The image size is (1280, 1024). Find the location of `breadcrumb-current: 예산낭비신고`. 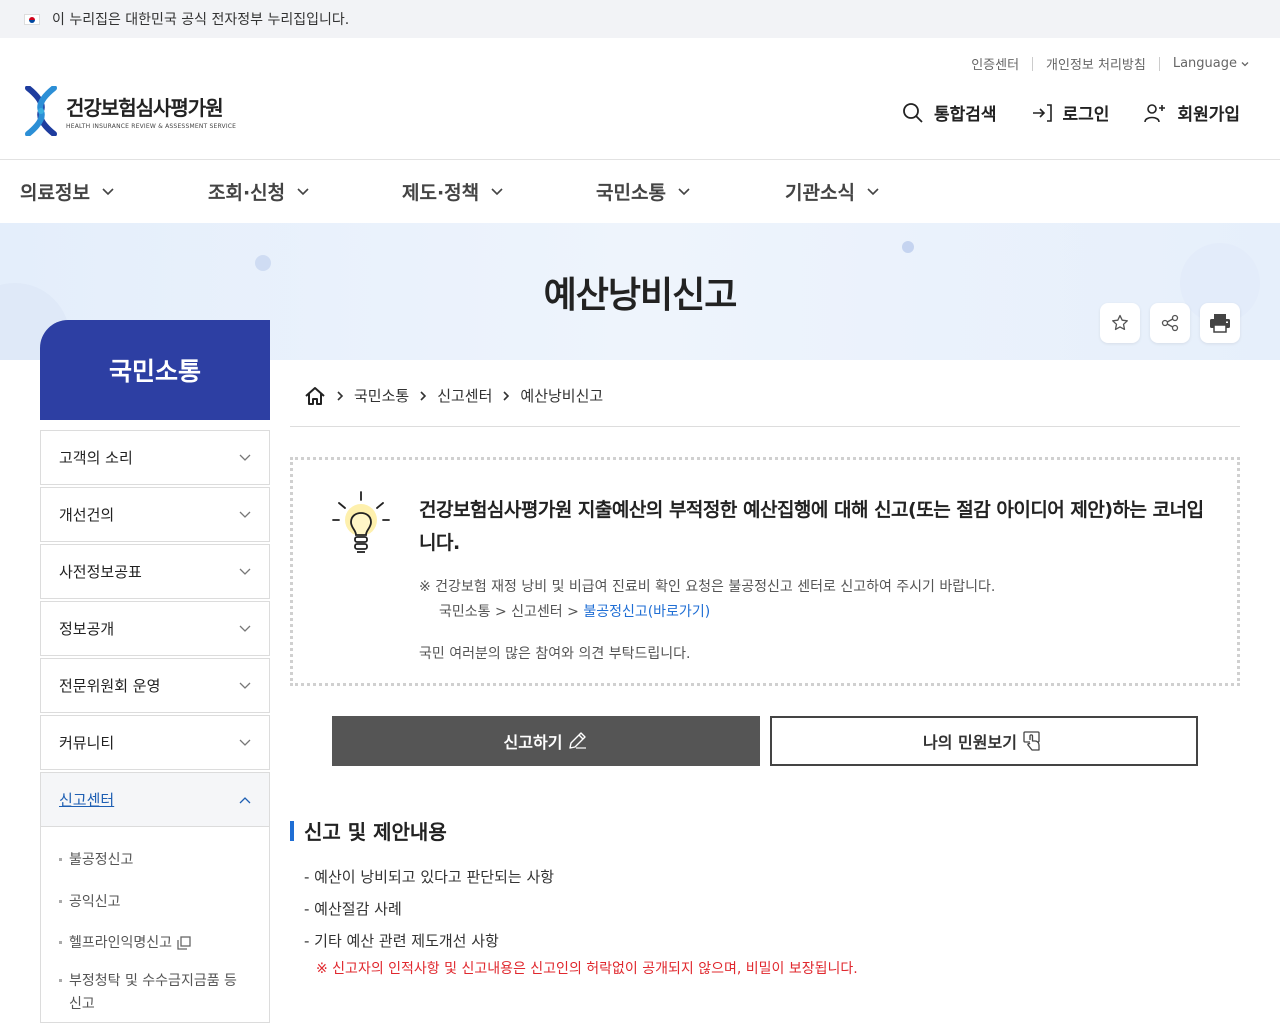

breadcrumb-current: 예산낭비신고 is located at coordinates (562, 396).